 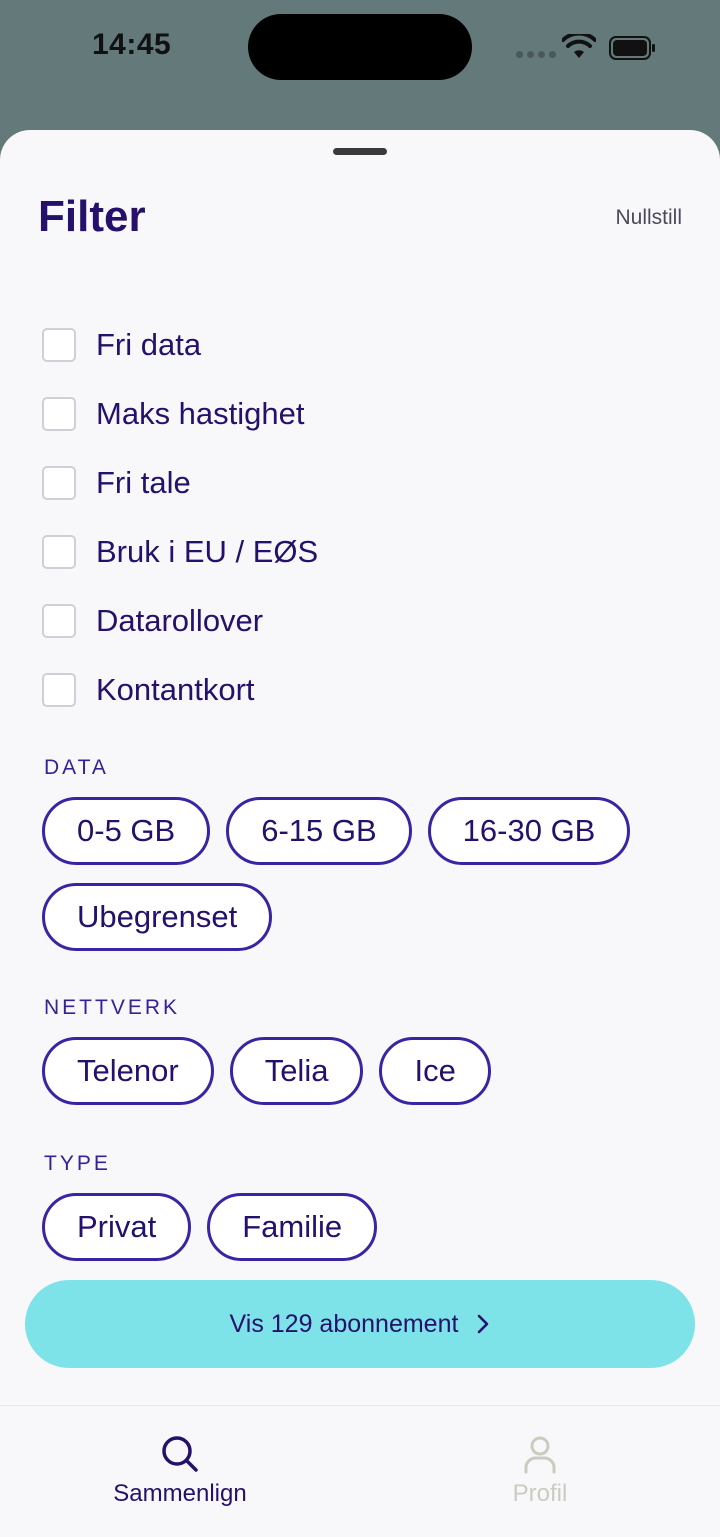 I want to click on status-bar: 14:45, so click(x=360, y=48).